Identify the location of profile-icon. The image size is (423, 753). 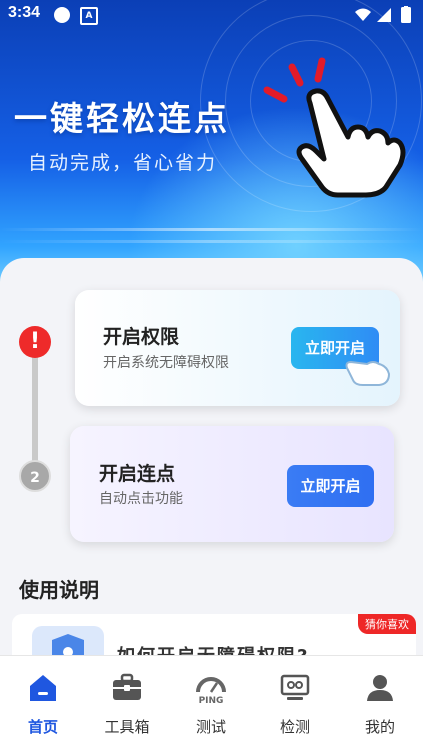
(380, 688).